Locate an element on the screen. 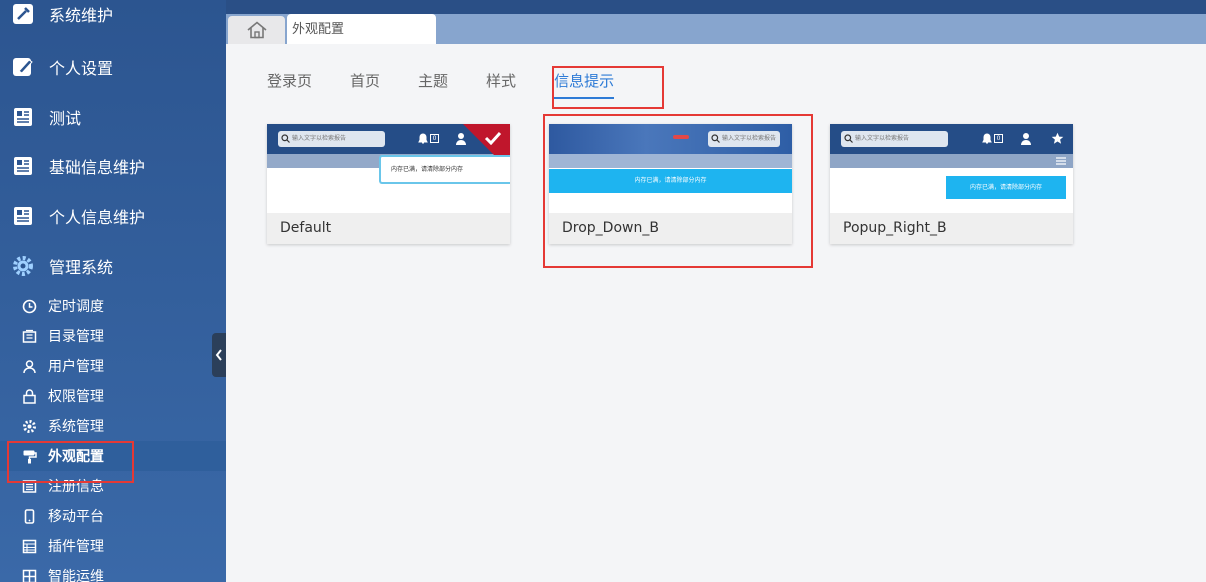 This screenshot has height=582, width=1206. wrench-icon is located at coordinates (23, 14).